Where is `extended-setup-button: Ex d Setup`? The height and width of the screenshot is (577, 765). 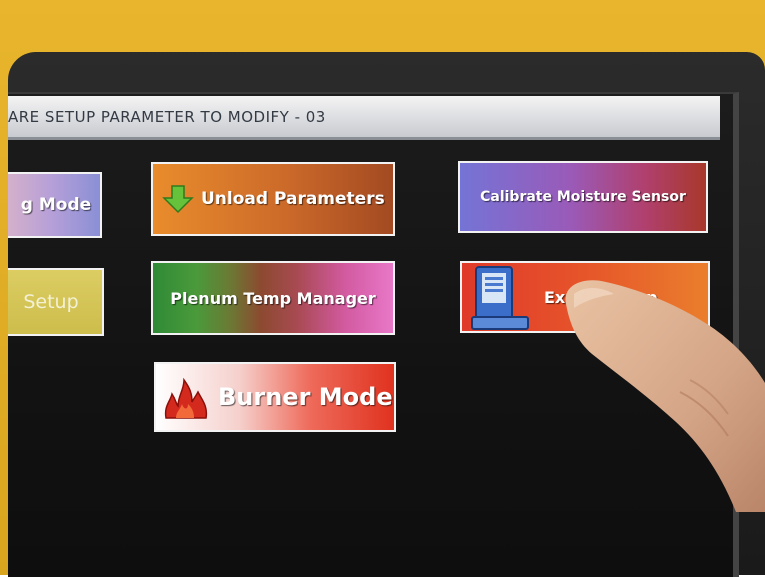 extended-setup-button: Ex d Setup is located at coordinates (585, 297).